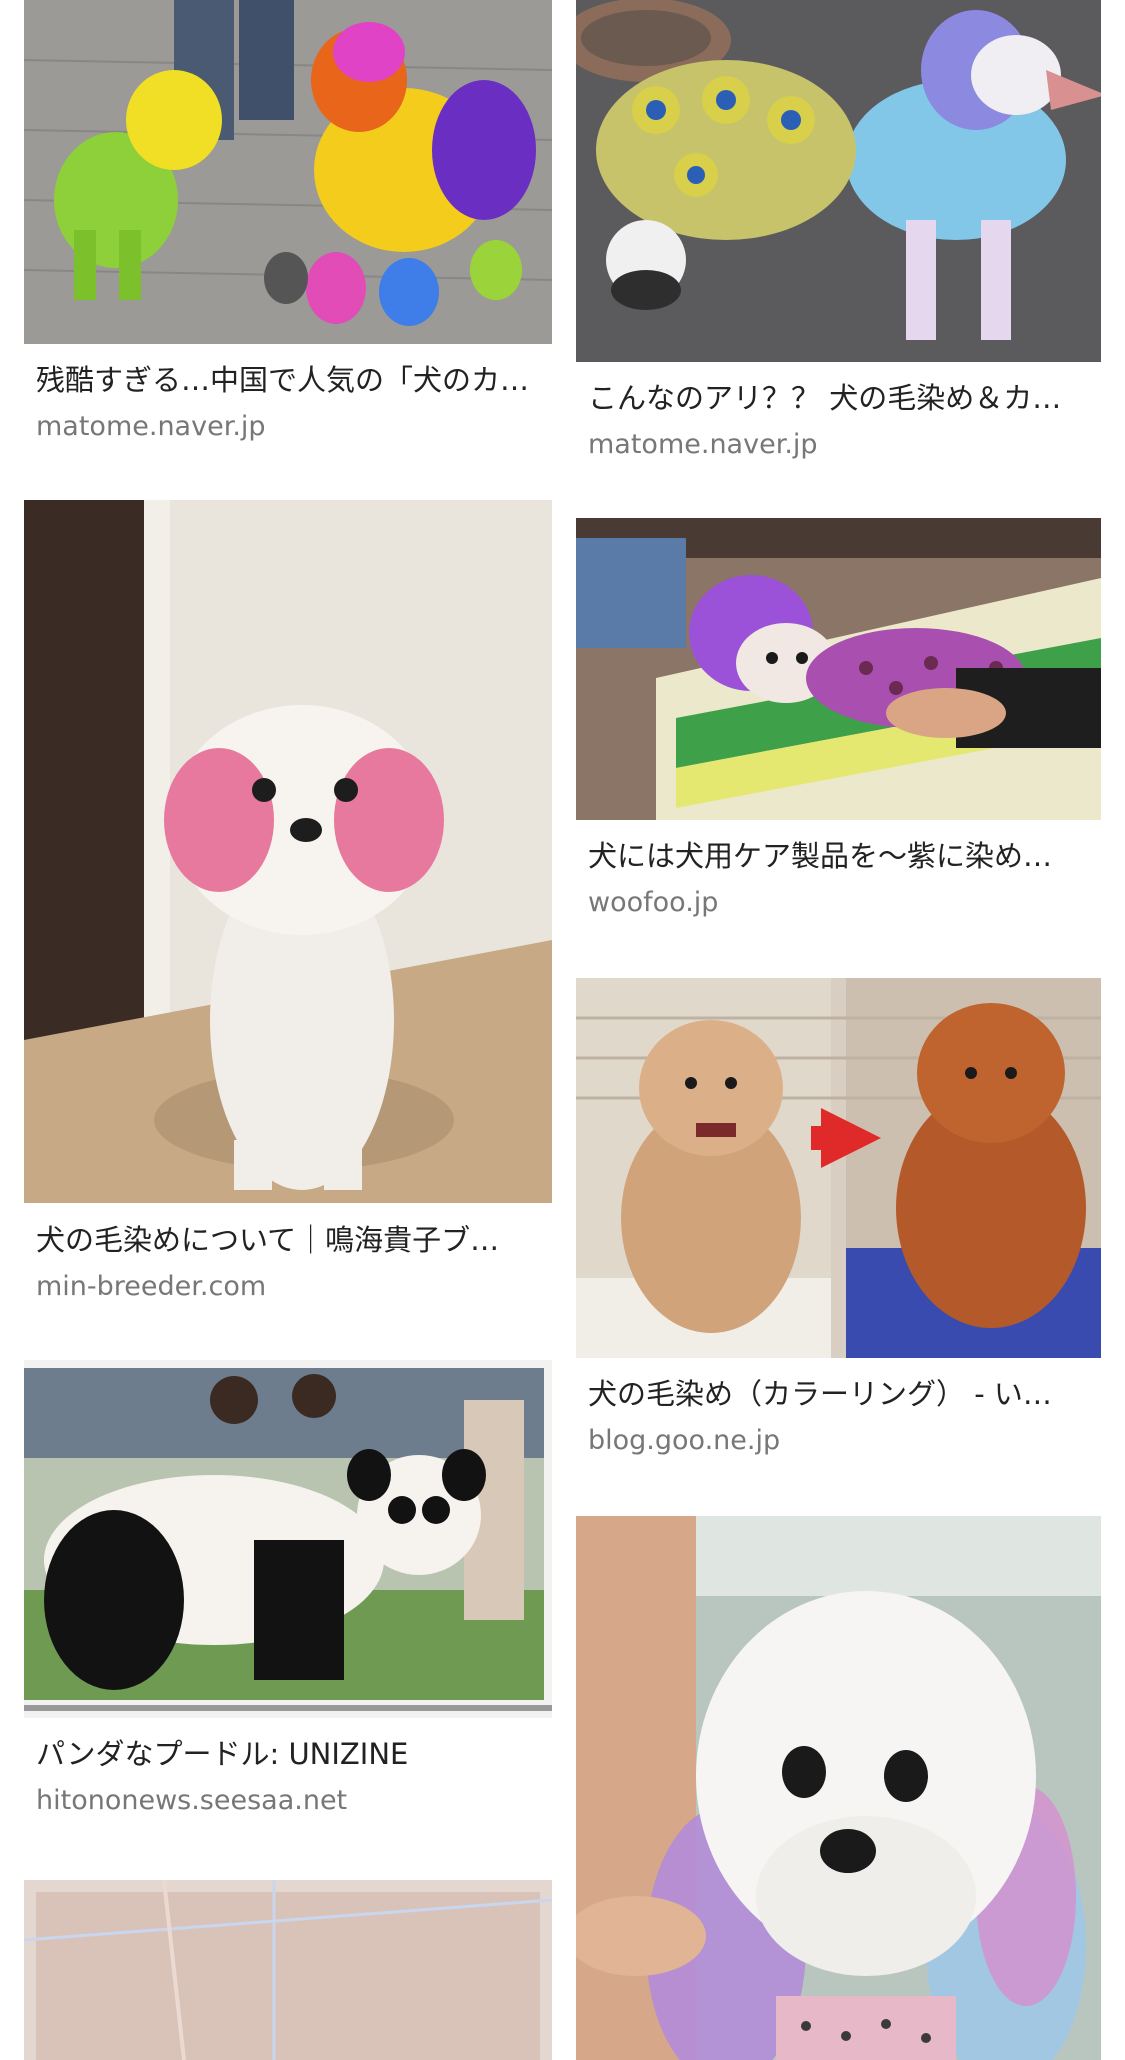  Describe the element at coordinates (838, 181) in the screenshot. I see `peacock-poodle-photo` at that location.